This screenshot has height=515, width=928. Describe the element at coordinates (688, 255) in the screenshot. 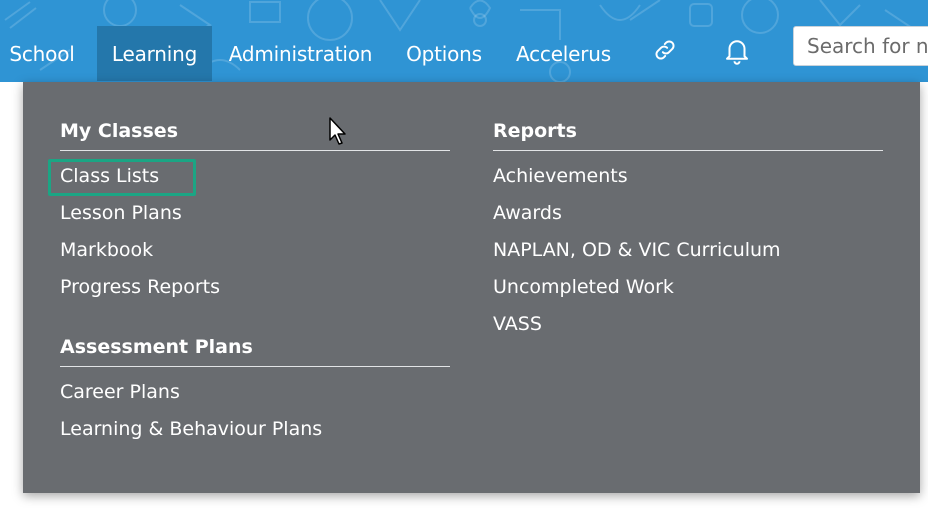

I see `menu-item-naplan-od-vic-curriculum: NAPLAN, OD & VIC Curriculum` at that location.